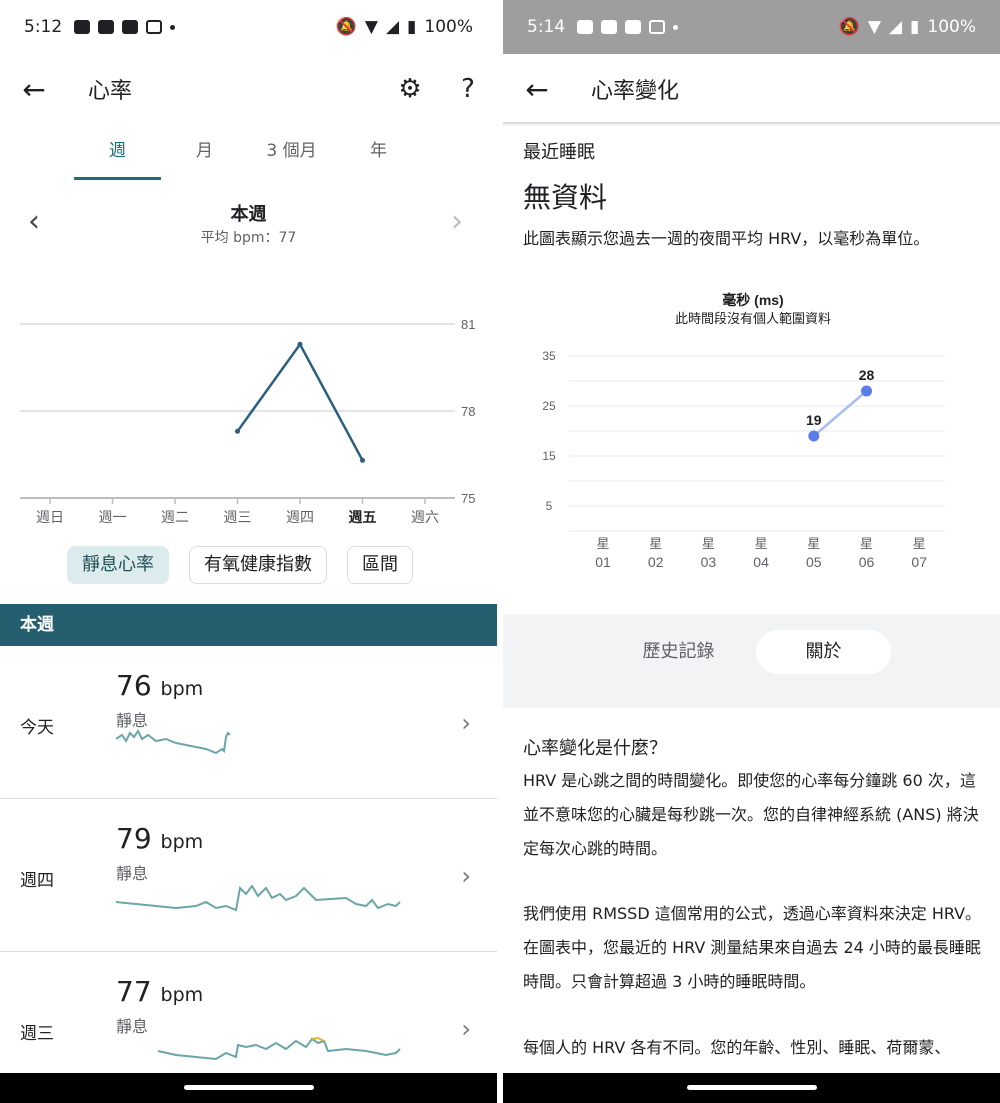 The width and height of the screenshot is (1000, 1103). Describe the element at coordinates (549, 506) in the screenshot. I see `y-tick-label: 5` at that location.